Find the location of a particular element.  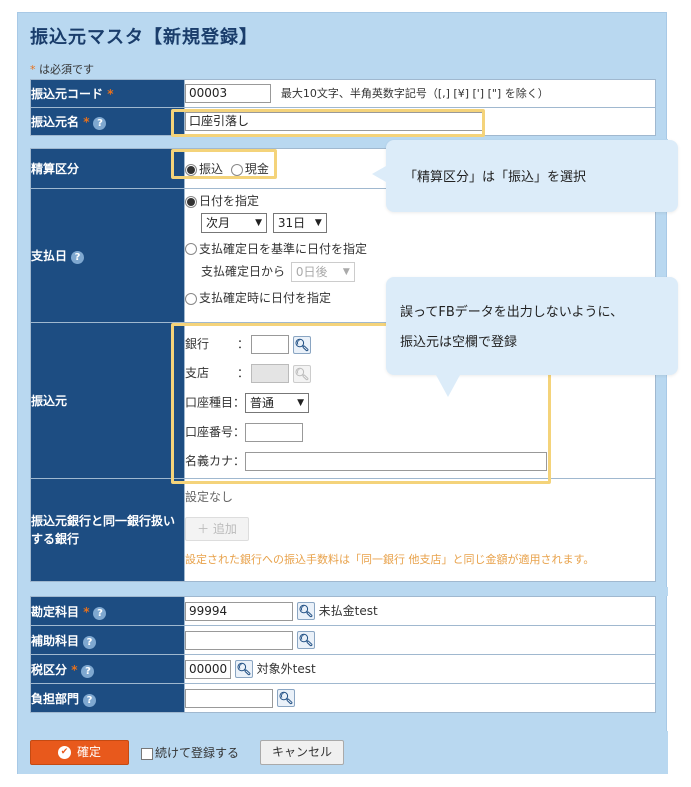

holder-label: 名義カナ： is located at coordinates (215, 461).